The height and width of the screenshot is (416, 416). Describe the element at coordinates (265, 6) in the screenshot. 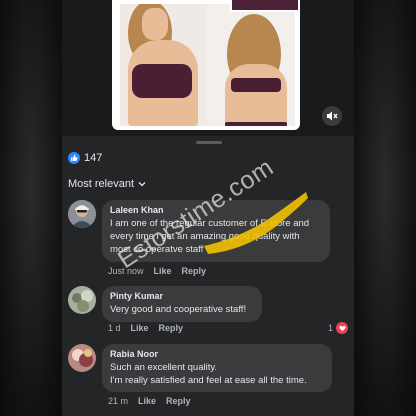

I see `product-photo-thumbnail` at that location.